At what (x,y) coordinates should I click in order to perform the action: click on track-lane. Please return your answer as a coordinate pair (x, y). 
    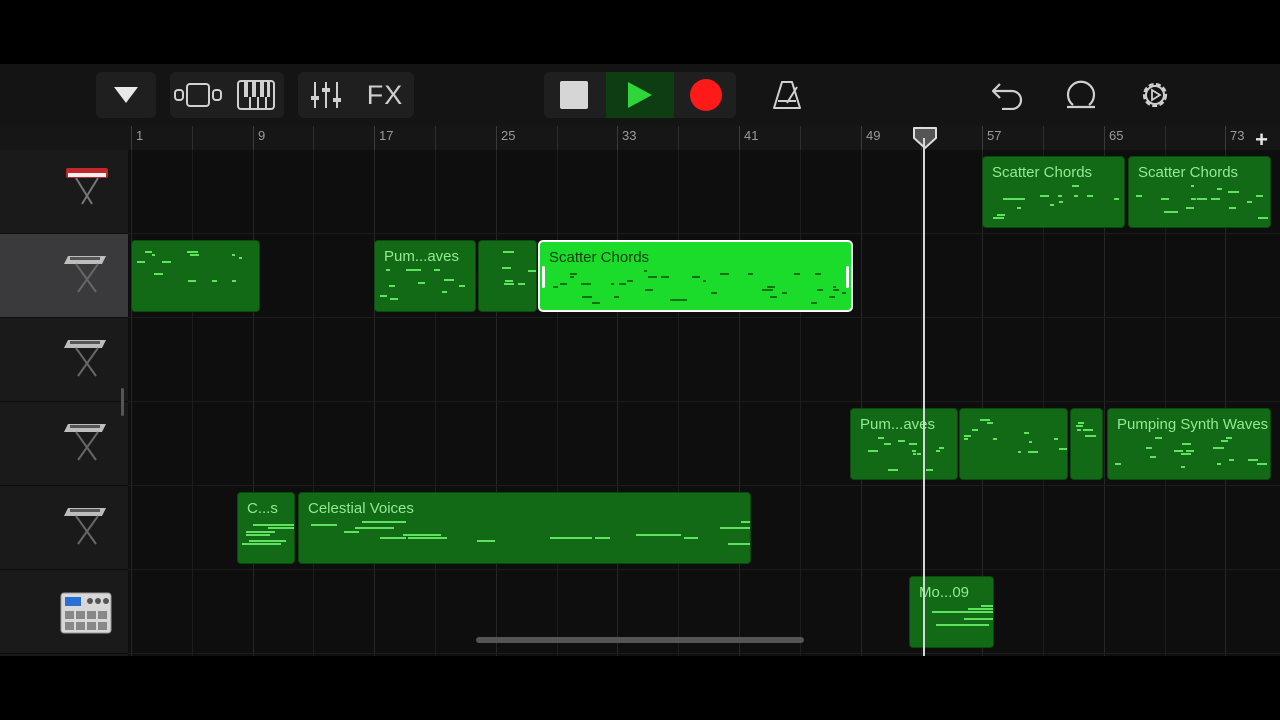
    Looking at the image, I should click on (704, 360).